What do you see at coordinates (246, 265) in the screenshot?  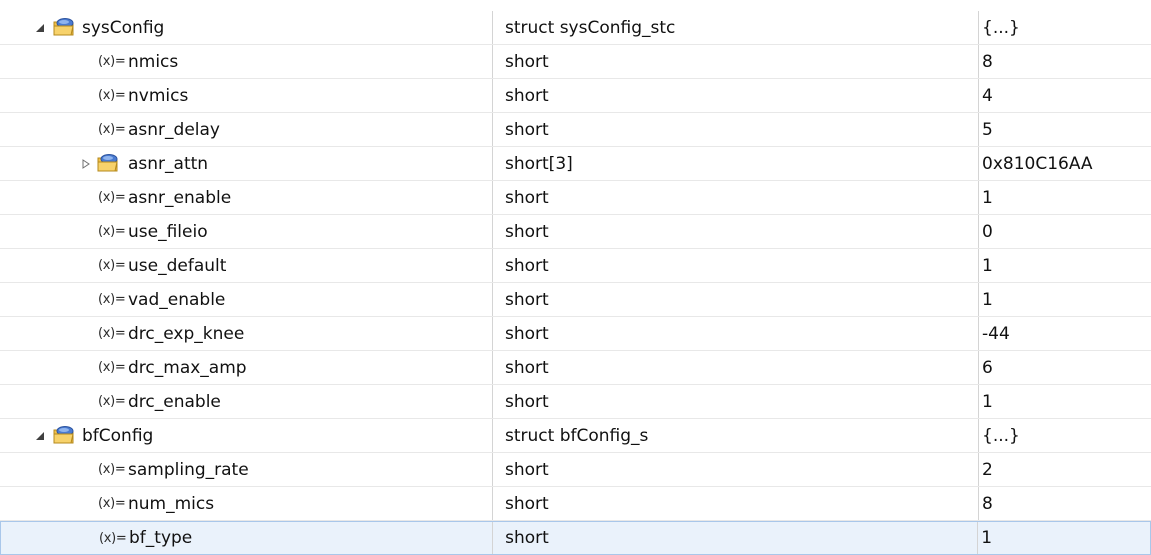 I see `name-cell: (x)= use_default` at bounding box center [246, 265].